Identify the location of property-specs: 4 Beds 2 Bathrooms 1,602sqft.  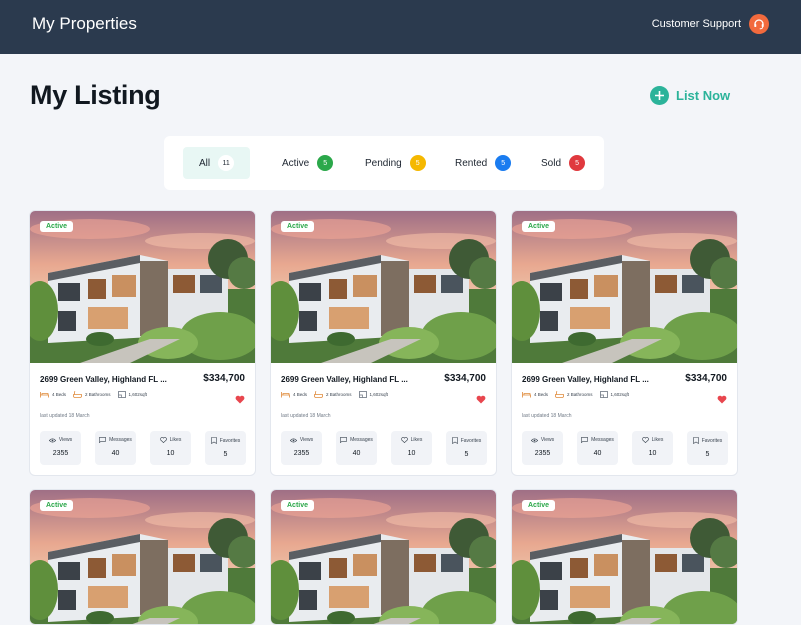
(334, 394).